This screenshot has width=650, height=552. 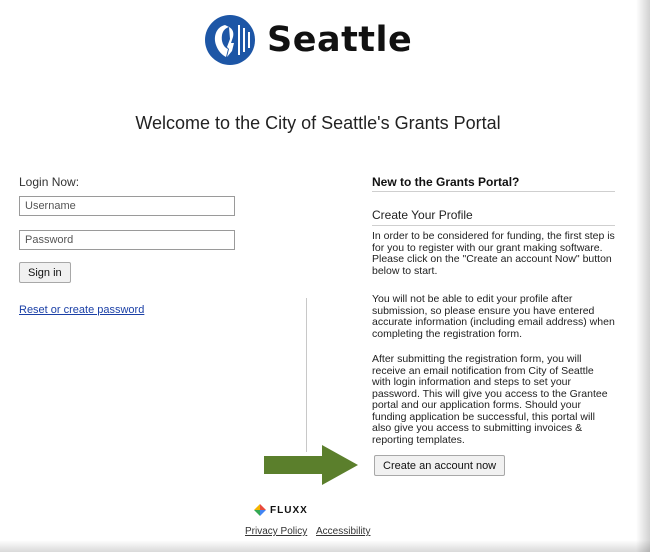 I want to click on fluxx-logo: FLUXX, so click(x=281, y=510).